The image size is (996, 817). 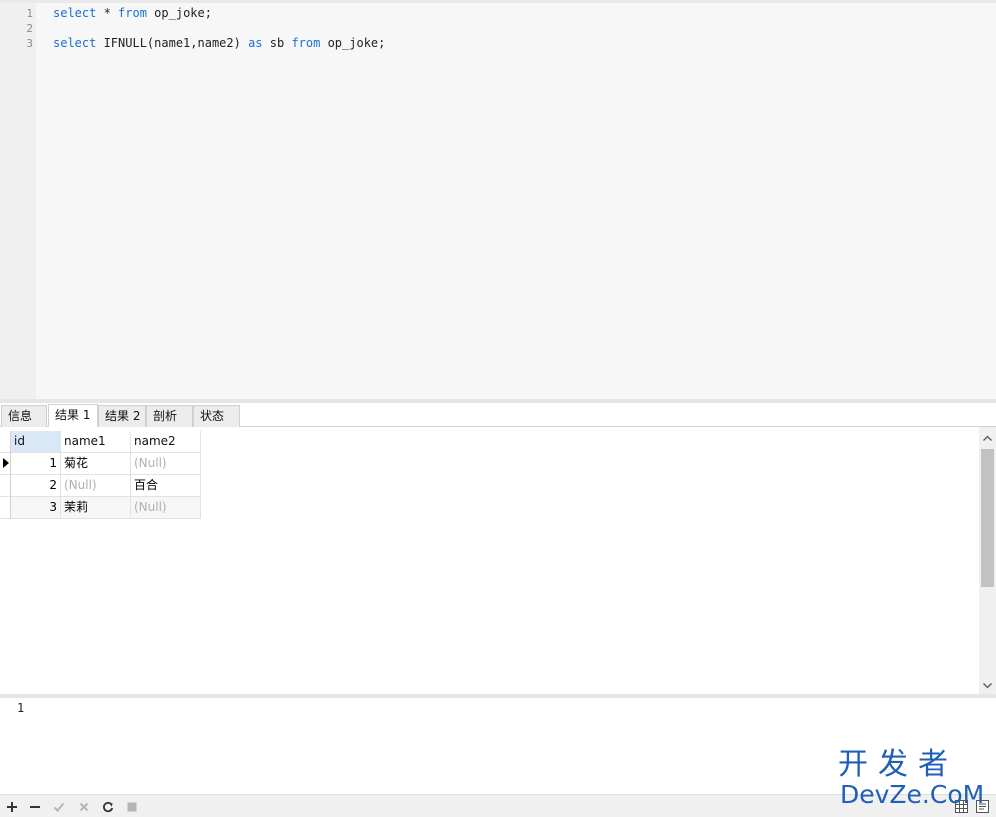 I want to click on plus-icon, so click(x=11, y=806).